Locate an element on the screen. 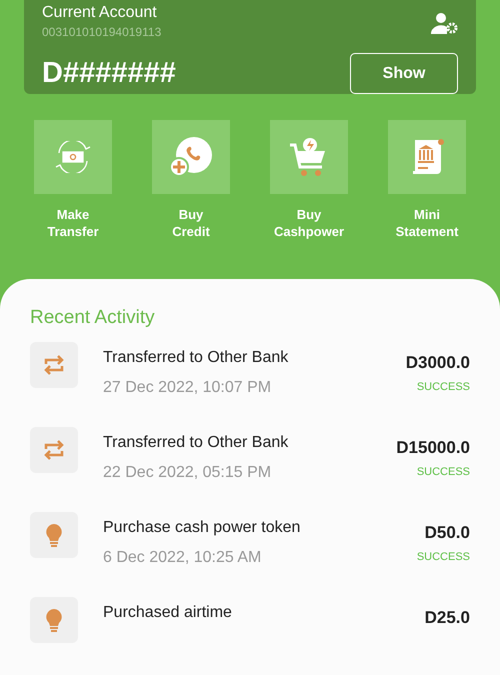 Image resolution: width=500 pixels, height=675 pixels. phone-plus-icon is located at coordinates (191, 157).